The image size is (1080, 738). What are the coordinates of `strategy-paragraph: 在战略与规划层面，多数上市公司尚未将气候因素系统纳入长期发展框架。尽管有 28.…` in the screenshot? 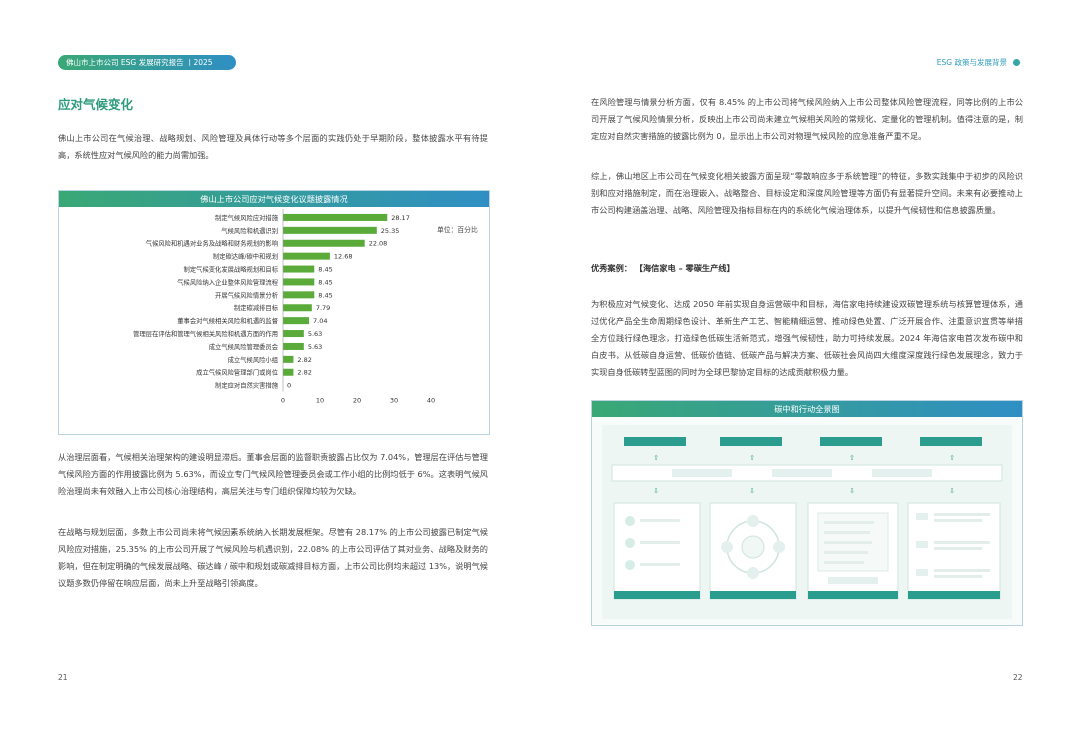 It's located at (273, 557).